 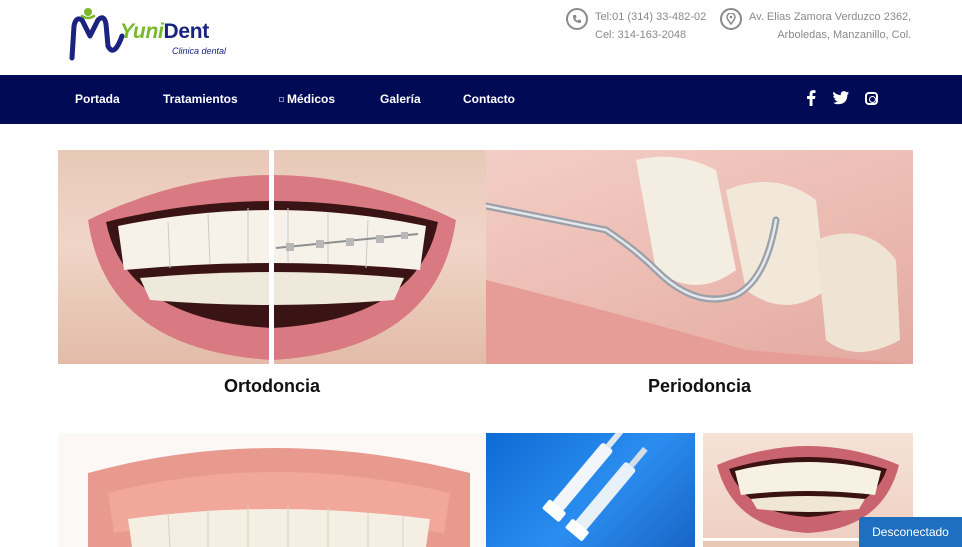 I want to click on nav-item-medicos-label: Médicos, so click(x=311, y=99).